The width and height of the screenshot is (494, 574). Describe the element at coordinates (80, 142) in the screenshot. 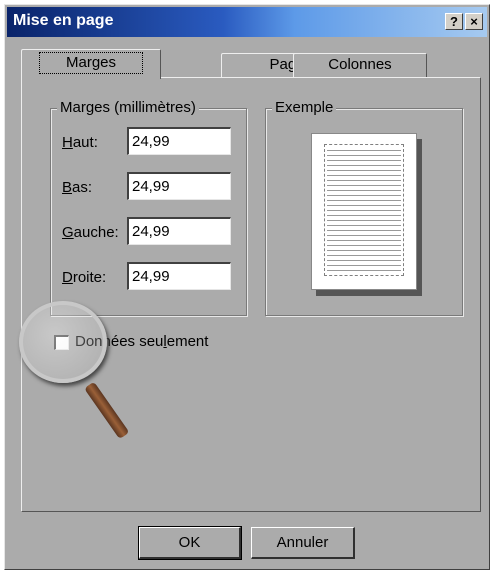

I see `top-margin-label: Haut:` at that location.